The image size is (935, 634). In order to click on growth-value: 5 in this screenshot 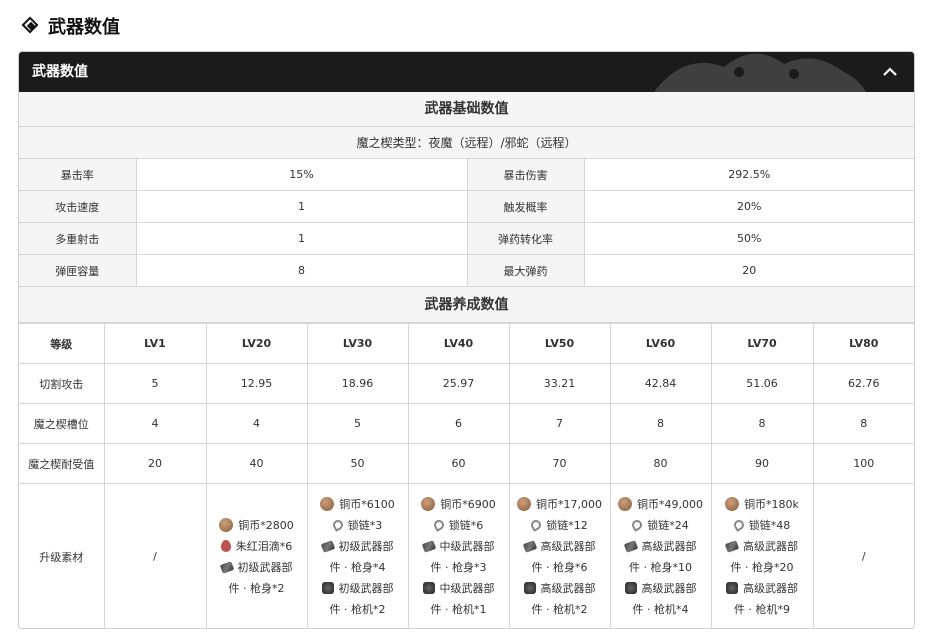, I will do `click(155, 383)`.